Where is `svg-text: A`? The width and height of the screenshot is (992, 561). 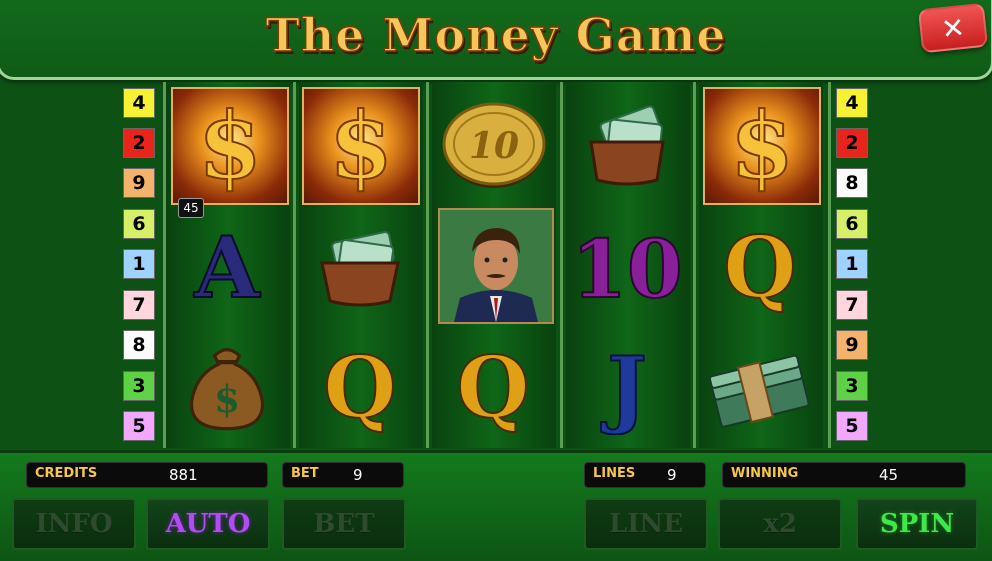
svg-text: A is located at coordinates (227, 266).